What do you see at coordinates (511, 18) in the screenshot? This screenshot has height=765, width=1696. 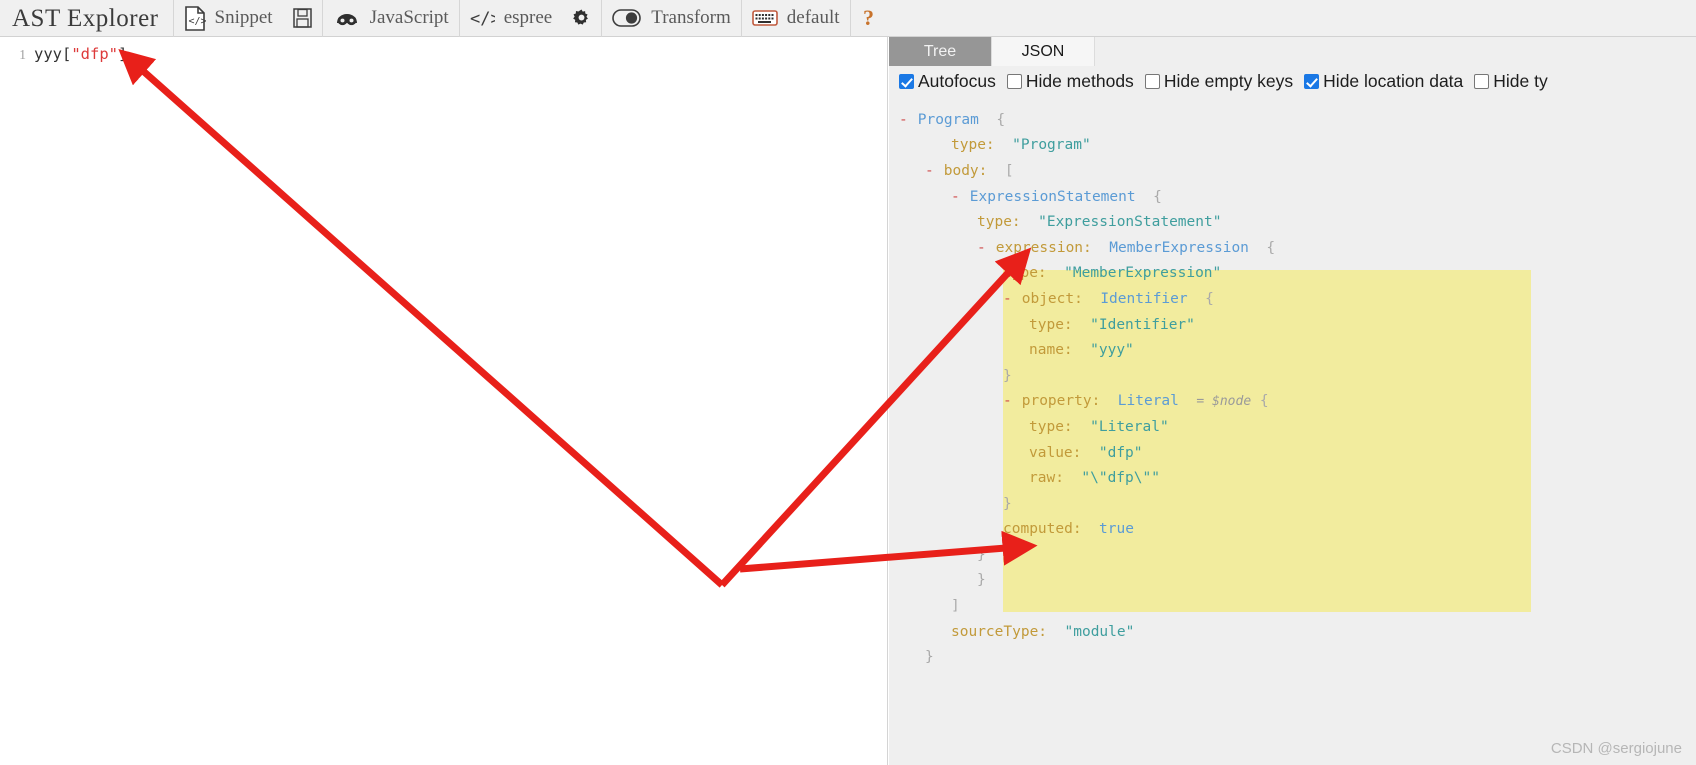 I see `toolbar-parser-button: </> espree` at bounding box center [511, 18].